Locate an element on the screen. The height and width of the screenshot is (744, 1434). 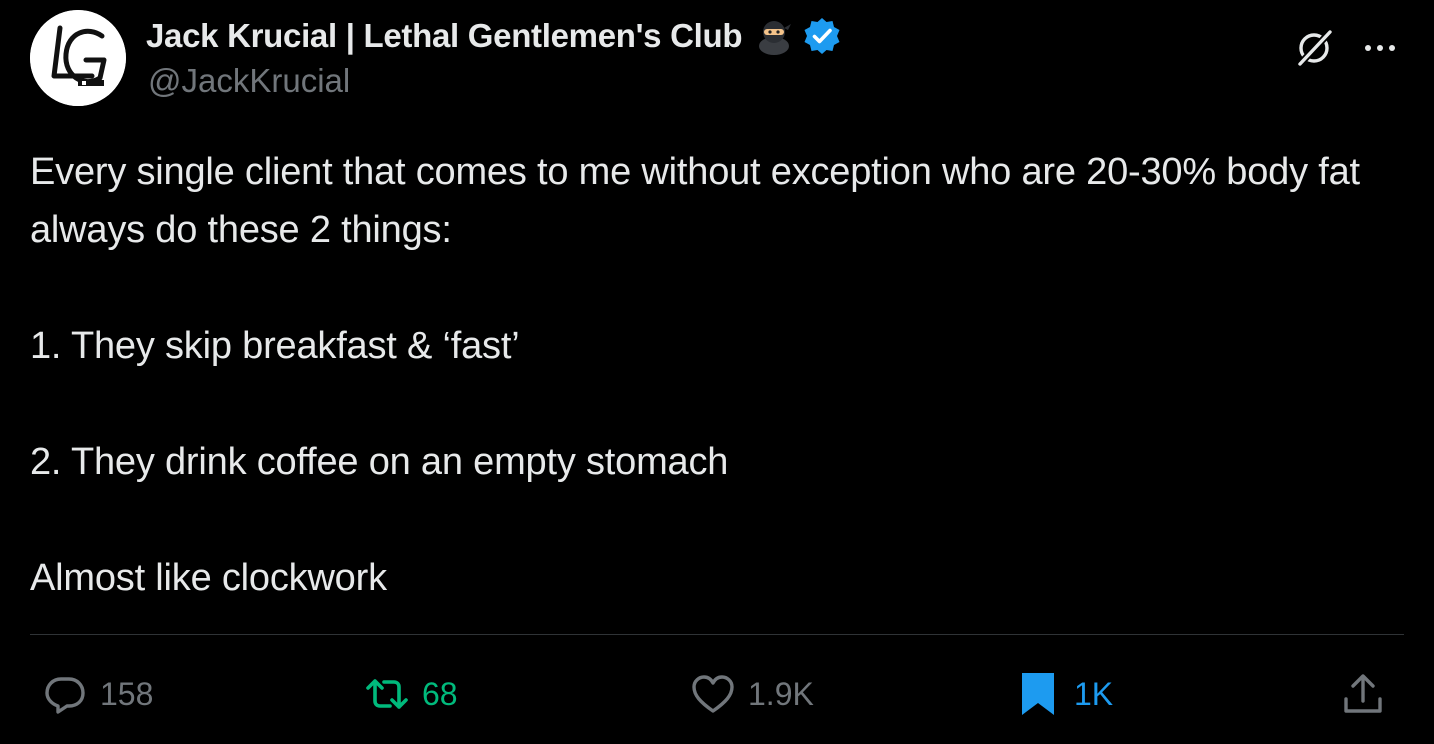
author-handle: @JackKrucial is located at coordinates (249, 81).